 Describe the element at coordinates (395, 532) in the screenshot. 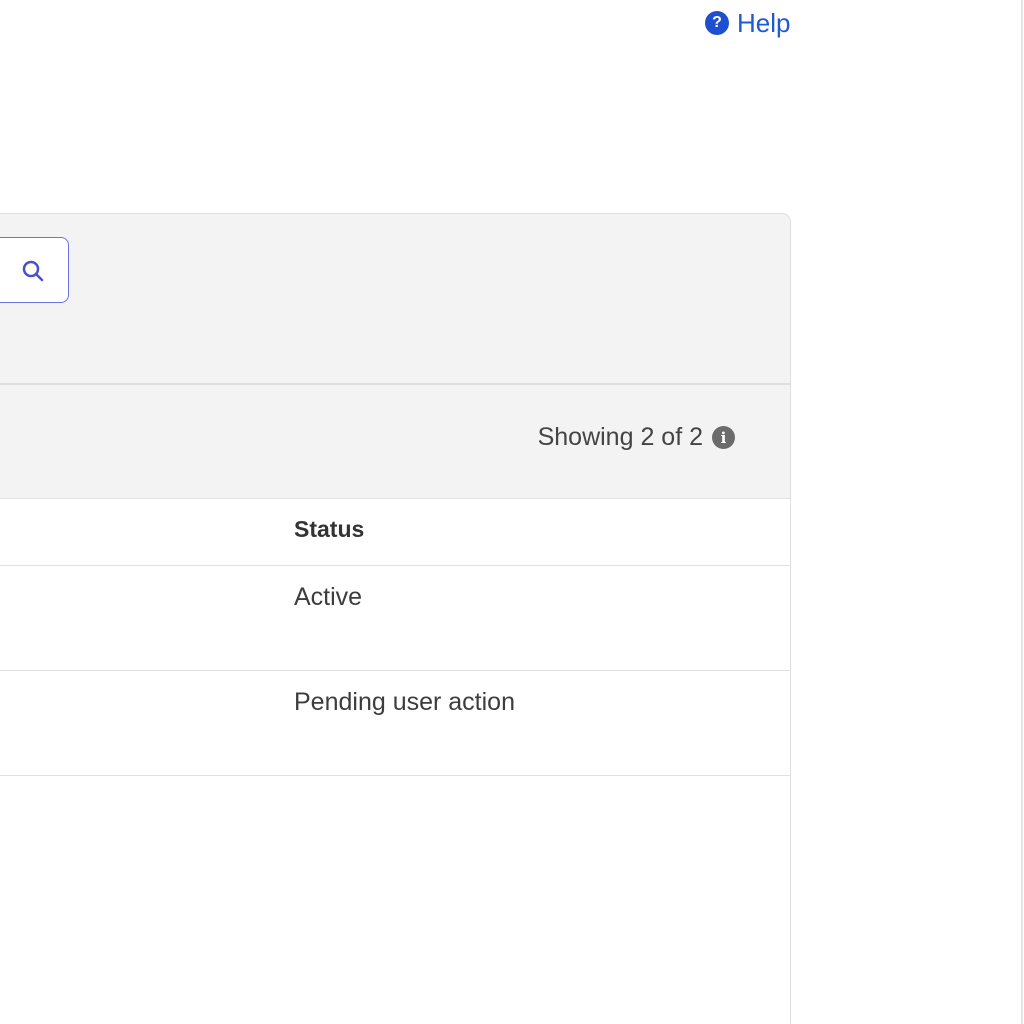

I see `table-header: Status` at that location.